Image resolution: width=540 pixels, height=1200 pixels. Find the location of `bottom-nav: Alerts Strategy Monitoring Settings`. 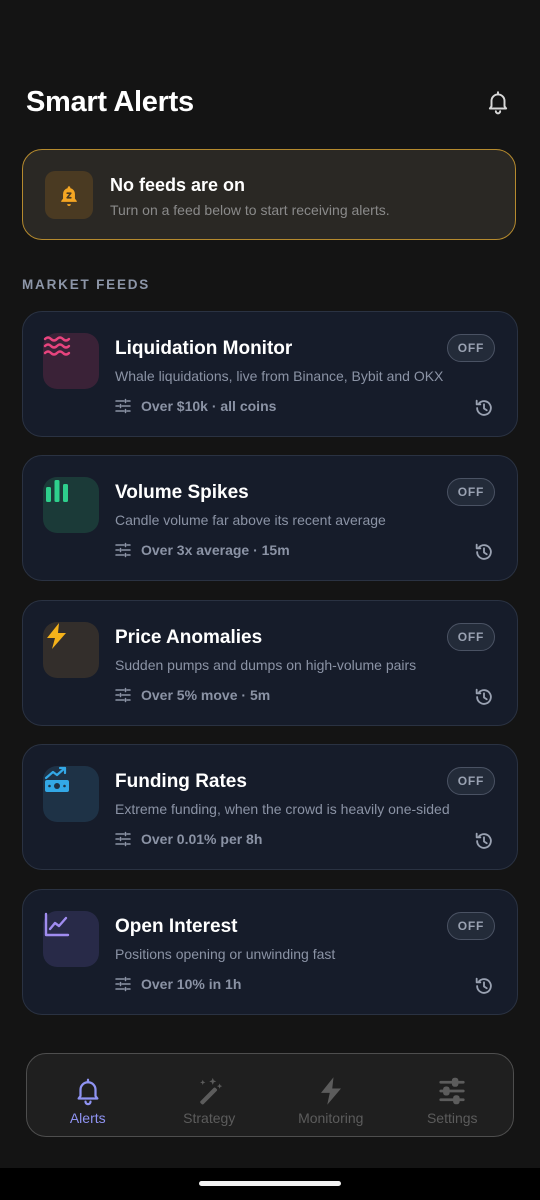

bottom-nav: Alerts Strategy Monitoring Settings is located at coordinates (270, 1095).